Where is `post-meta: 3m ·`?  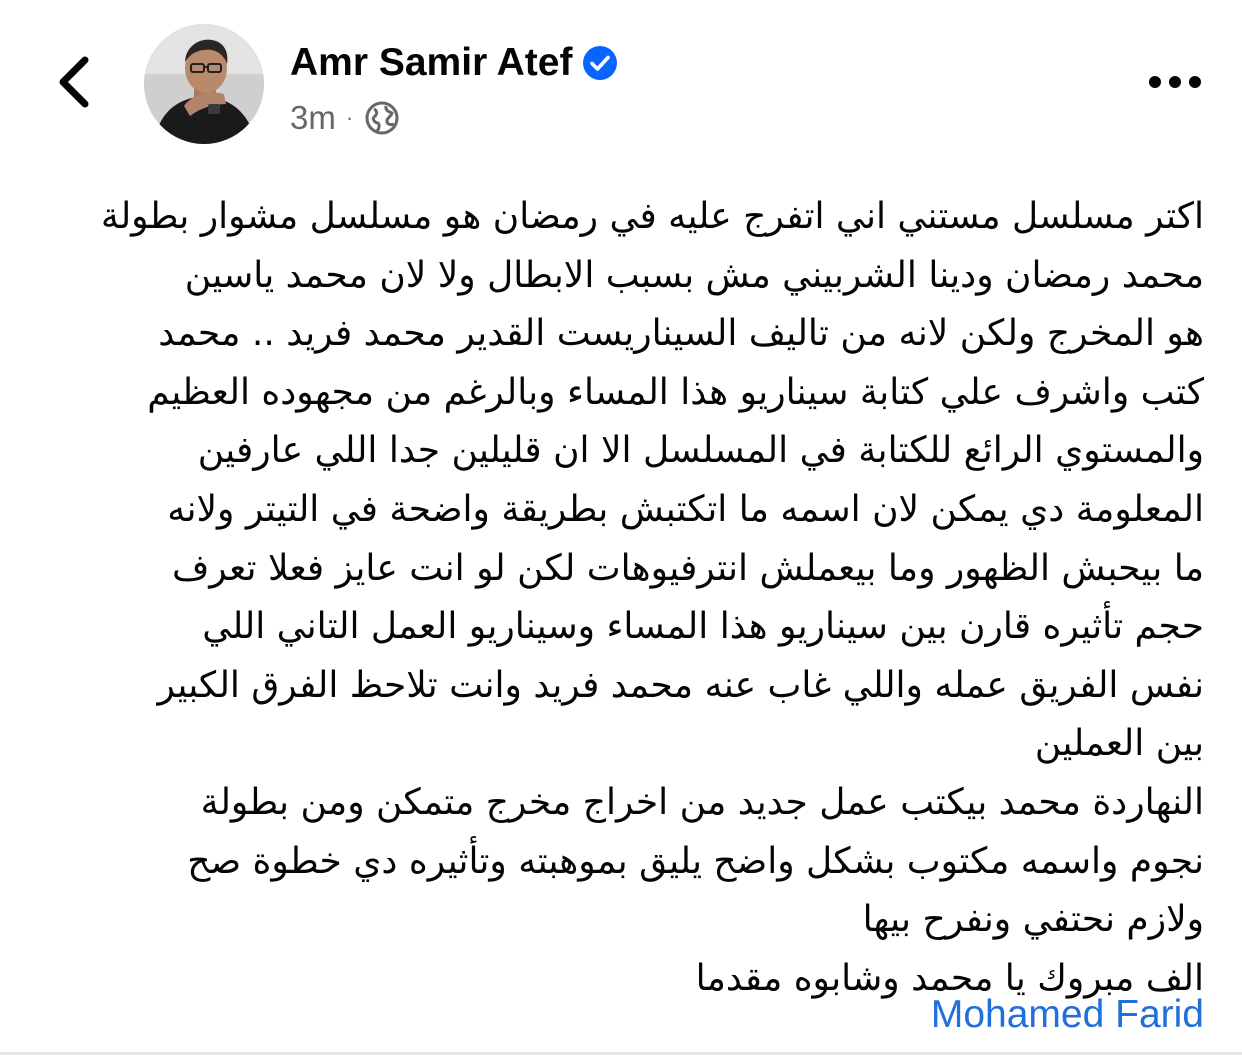 post-meta: 3m · is located at coordinates (344, 118).